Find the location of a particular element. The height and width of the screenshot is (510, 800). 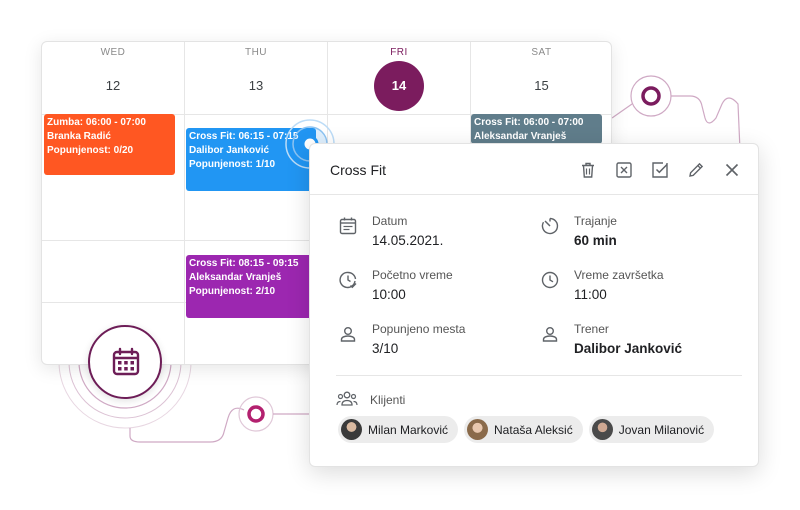

day-number: 12 is located at coordinates (113, 85).